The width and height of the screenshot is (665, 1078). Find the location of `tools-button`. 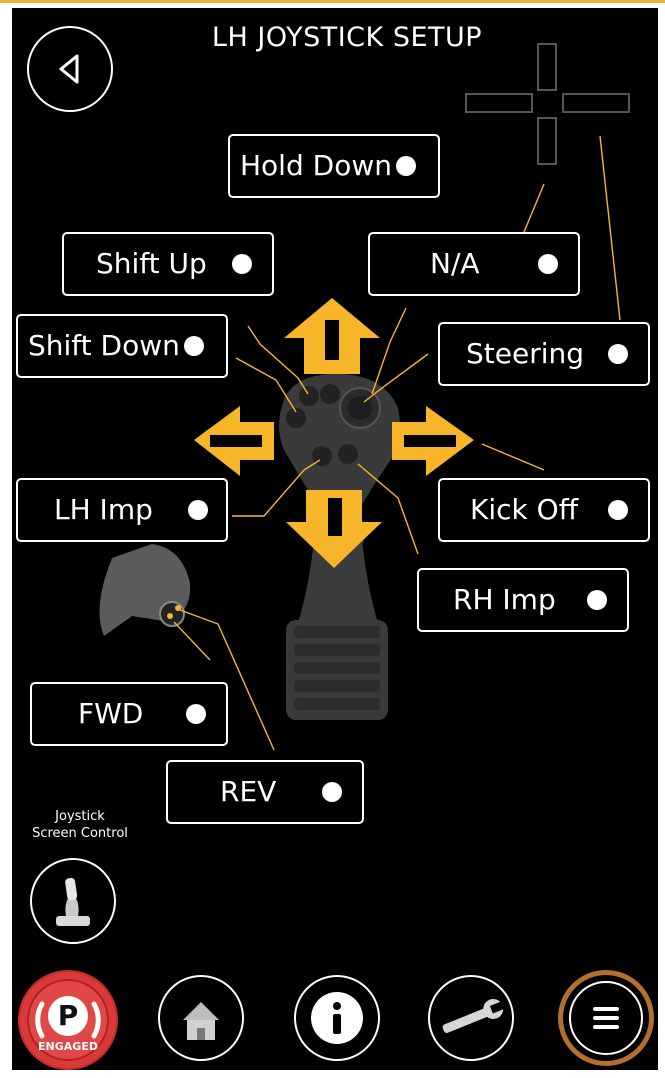

tools-button is located at coordinates (471, 1018).